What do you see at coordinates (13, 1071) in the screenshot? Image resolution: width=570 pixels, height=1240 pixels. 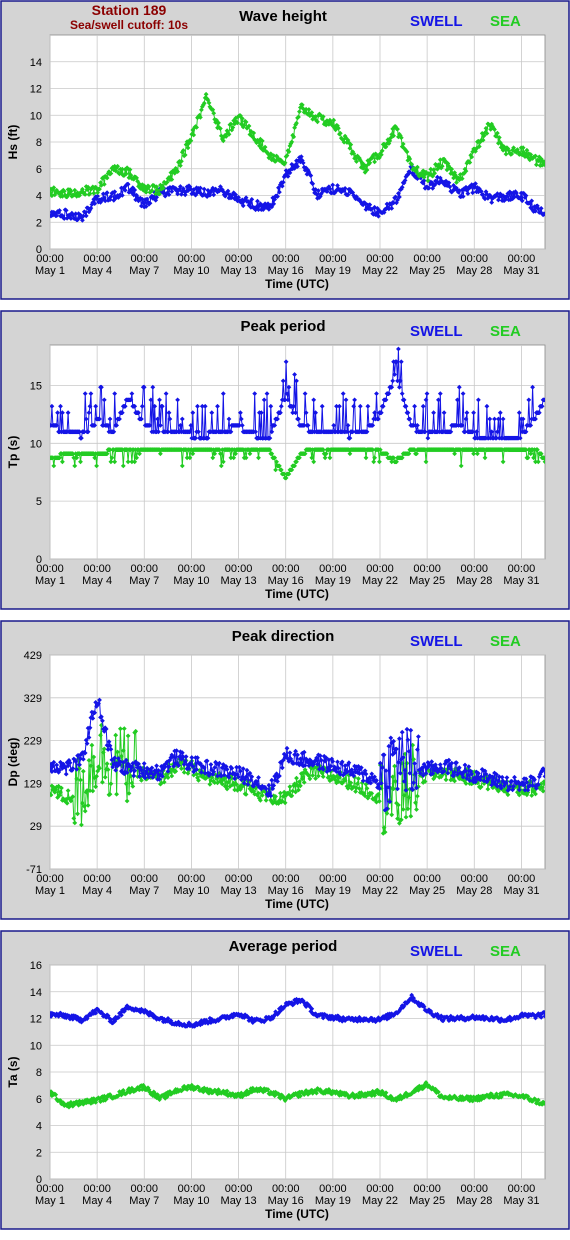 I see `y-axis-label: Ta (s)` at bounding box center [13, 1071].